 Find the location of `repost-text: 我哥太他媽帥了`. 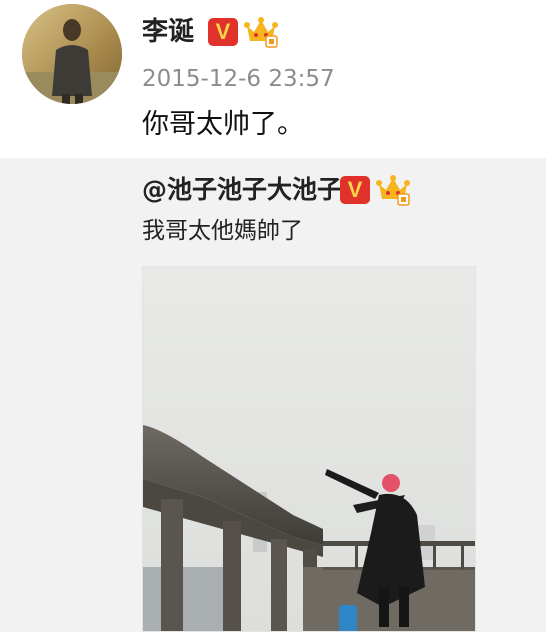

repost-text: 我哥太他媽帥了 is located at coordinates (222, 231).